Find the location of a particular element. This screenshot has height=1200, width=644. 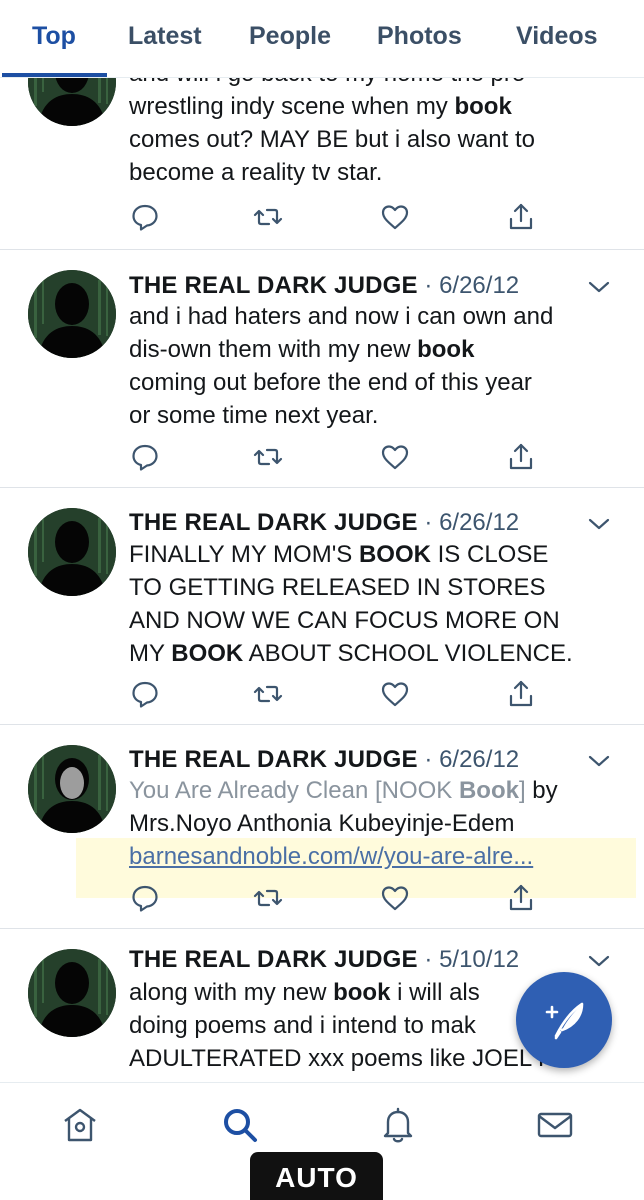

messages-mail-icon is located at coordinates (555, 1125).